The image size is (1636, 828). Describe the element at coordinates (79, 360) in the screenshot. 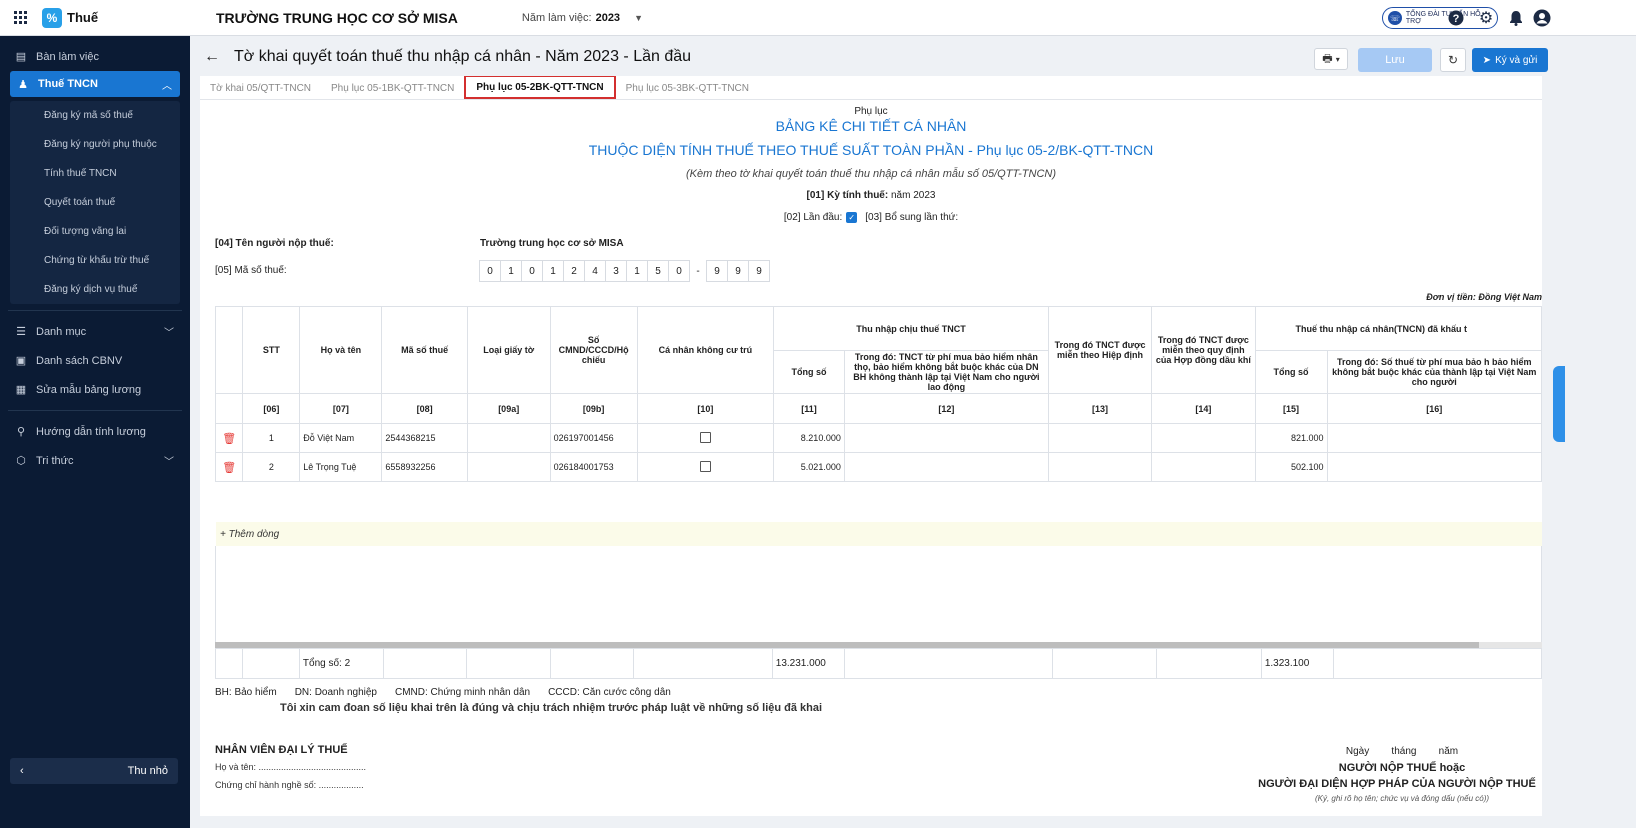

I see `sidebar-item-label: Danh sách CBNV` at that location.